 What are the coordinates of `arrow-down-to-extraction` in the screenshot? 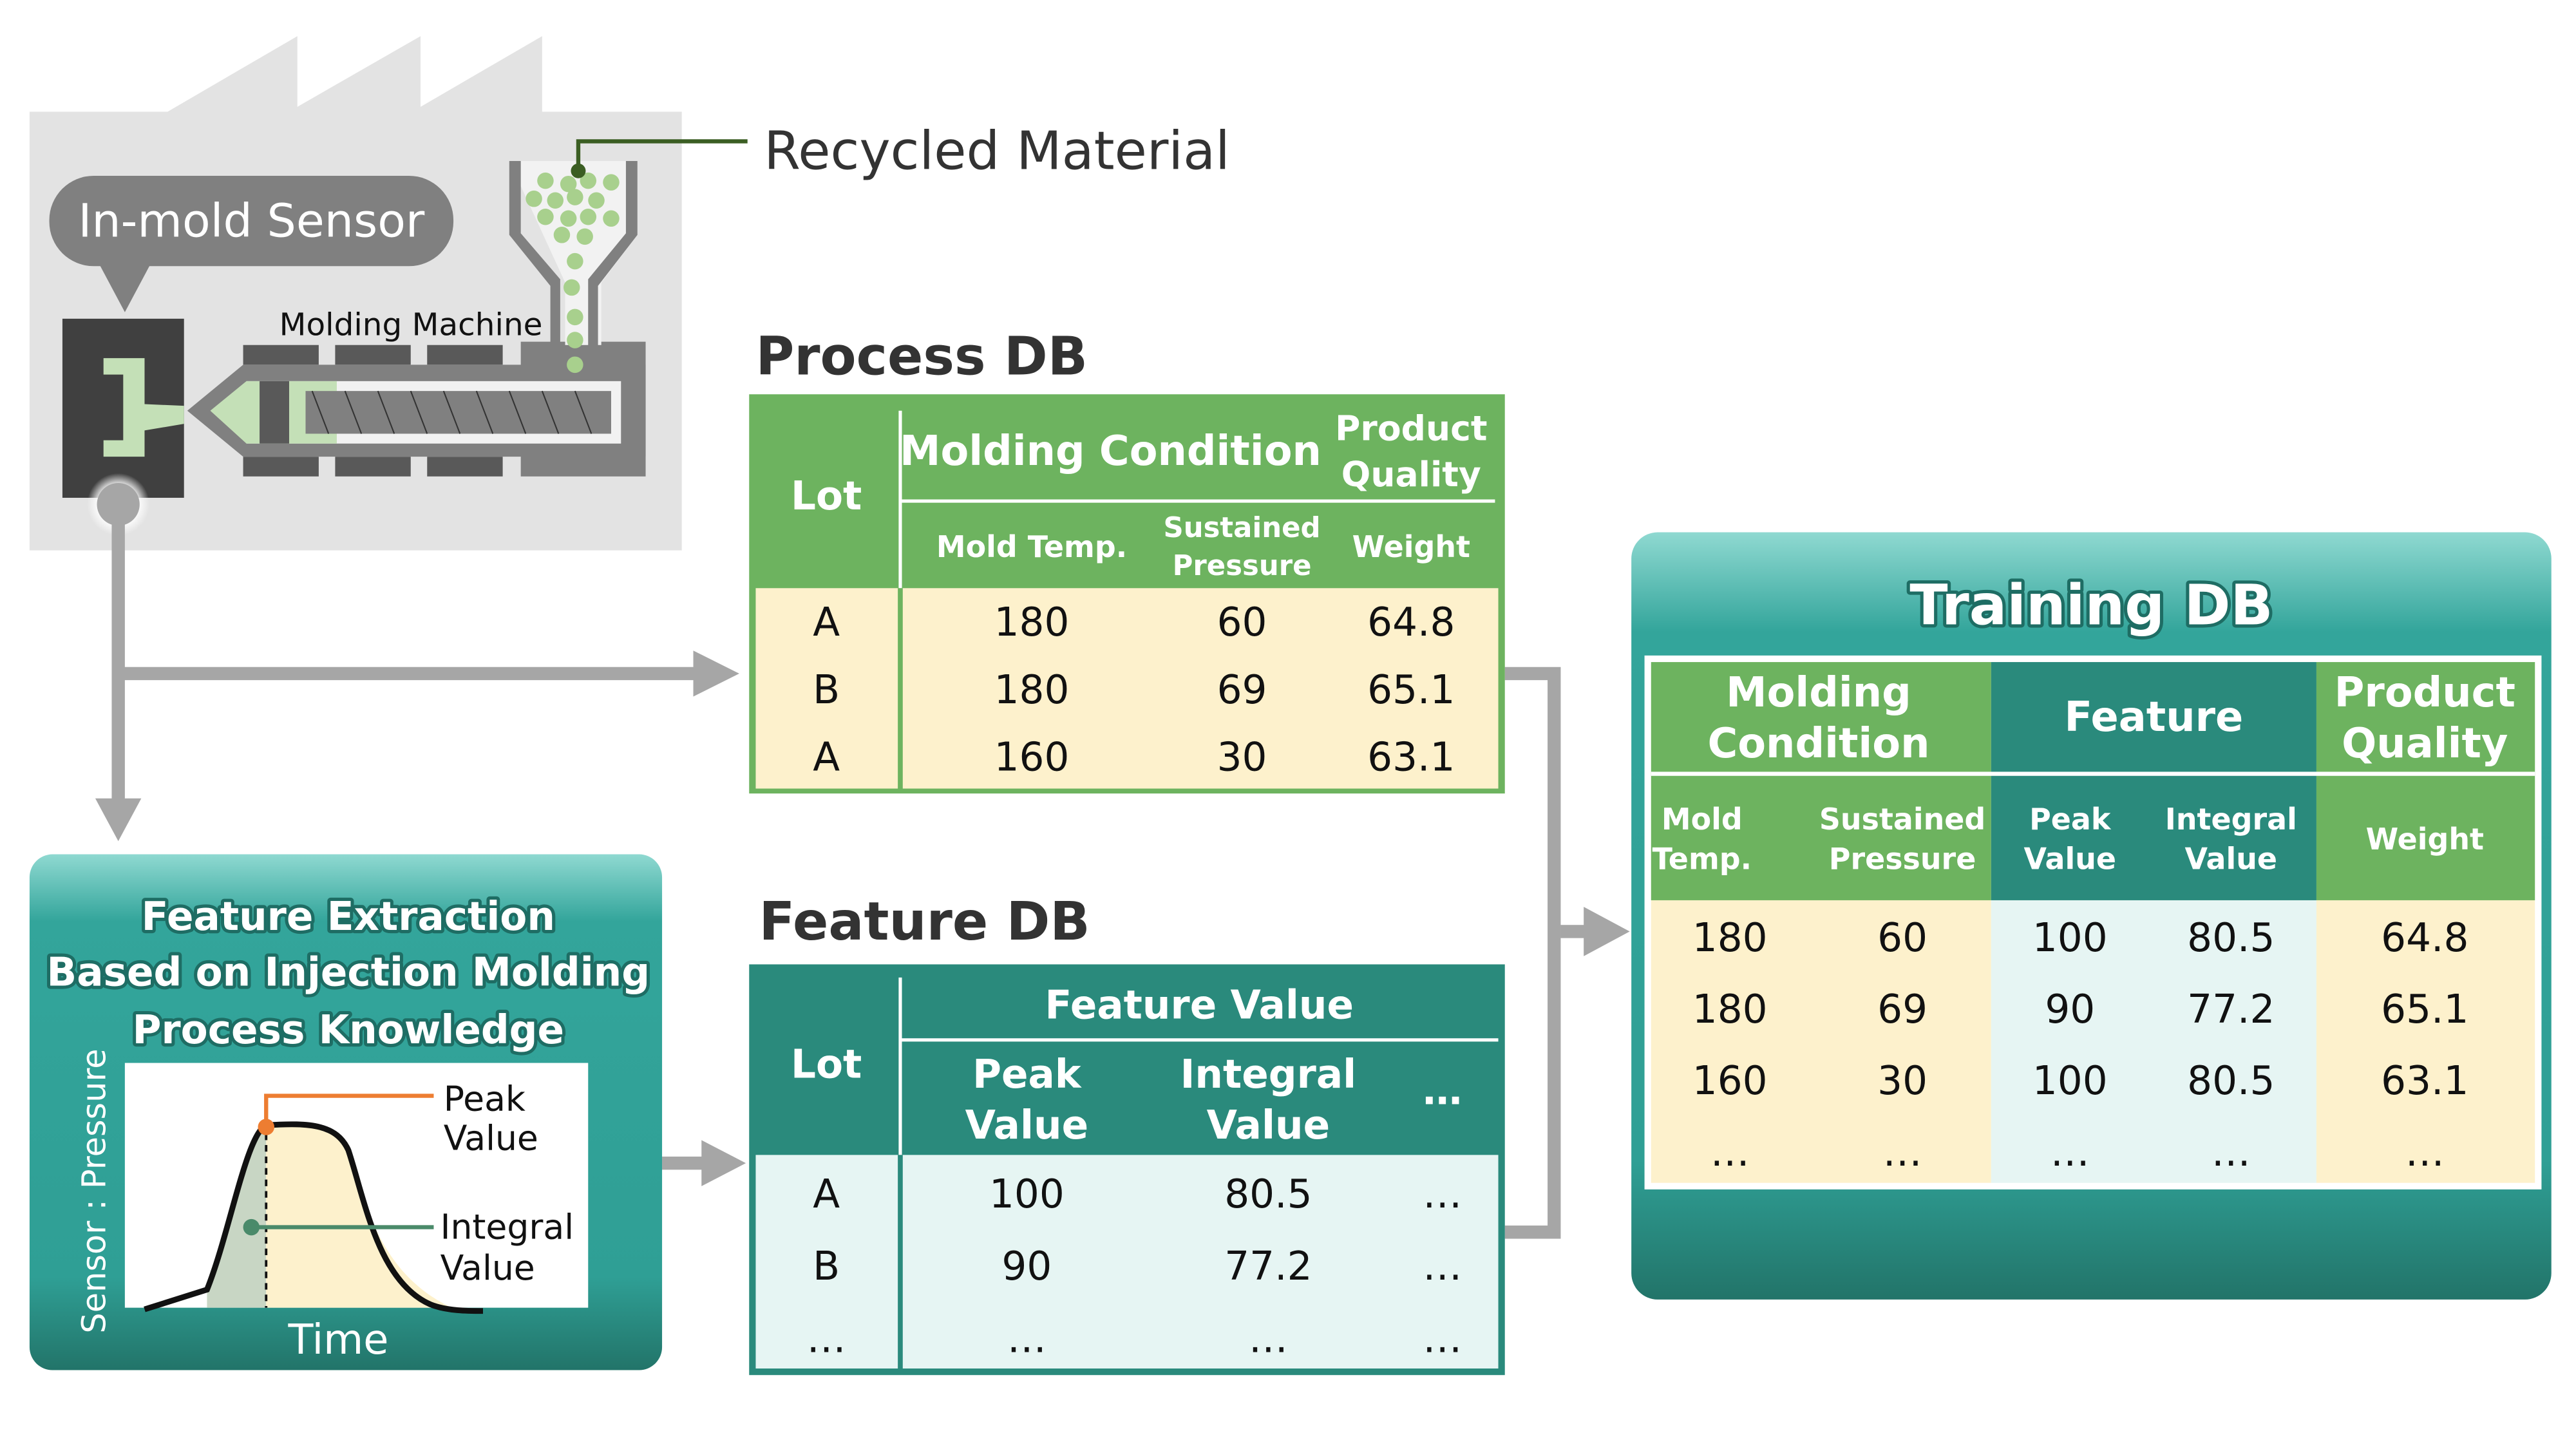 It's located at (119, 820).